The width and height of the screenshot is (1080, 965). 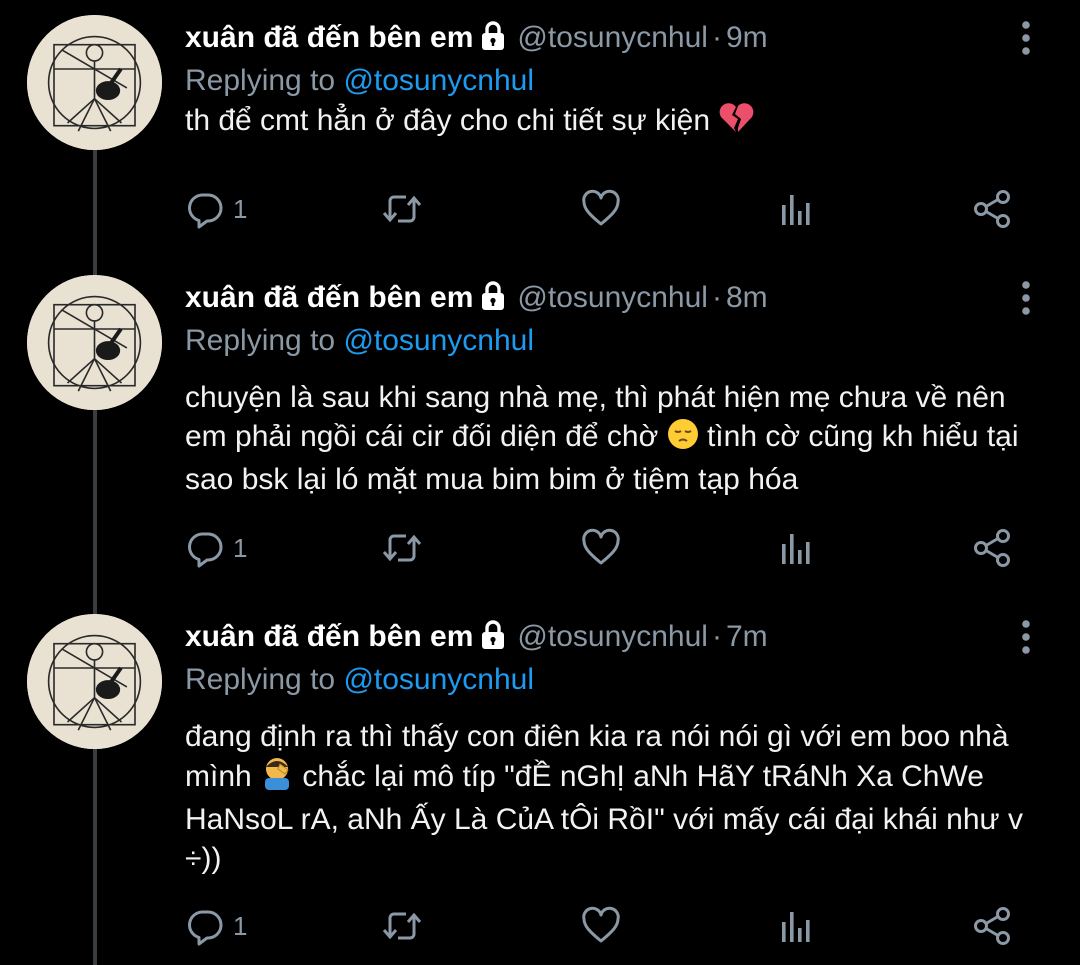 I want to click on tweet-text-part: th để cmt hẳn ở đây cho chi tiết sự kiện, so click(x=448, y=120).